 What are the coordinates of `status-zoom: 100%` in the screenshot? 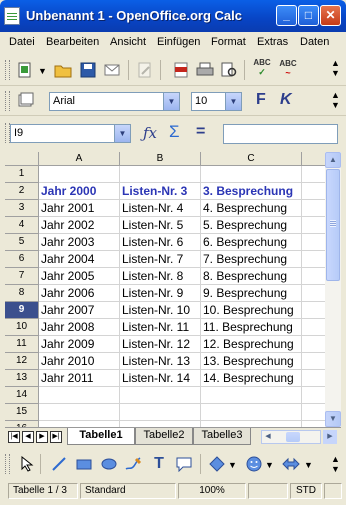 It's located at (212, 491).